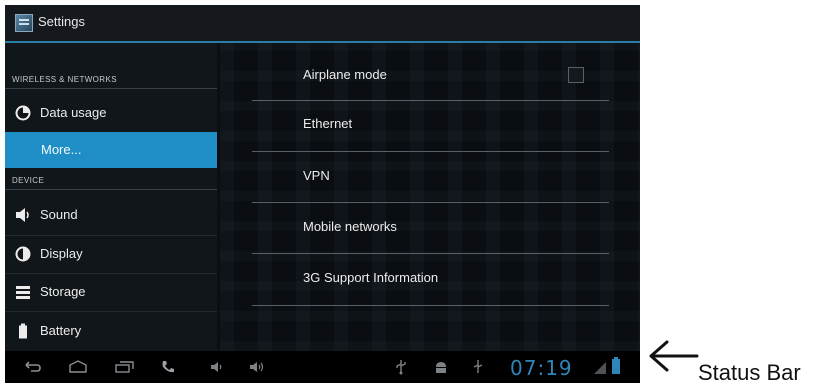  What do you see at coordinates (23, 331) in the screenshot?
I see `battery-icon` at bounding box center [23, 331].